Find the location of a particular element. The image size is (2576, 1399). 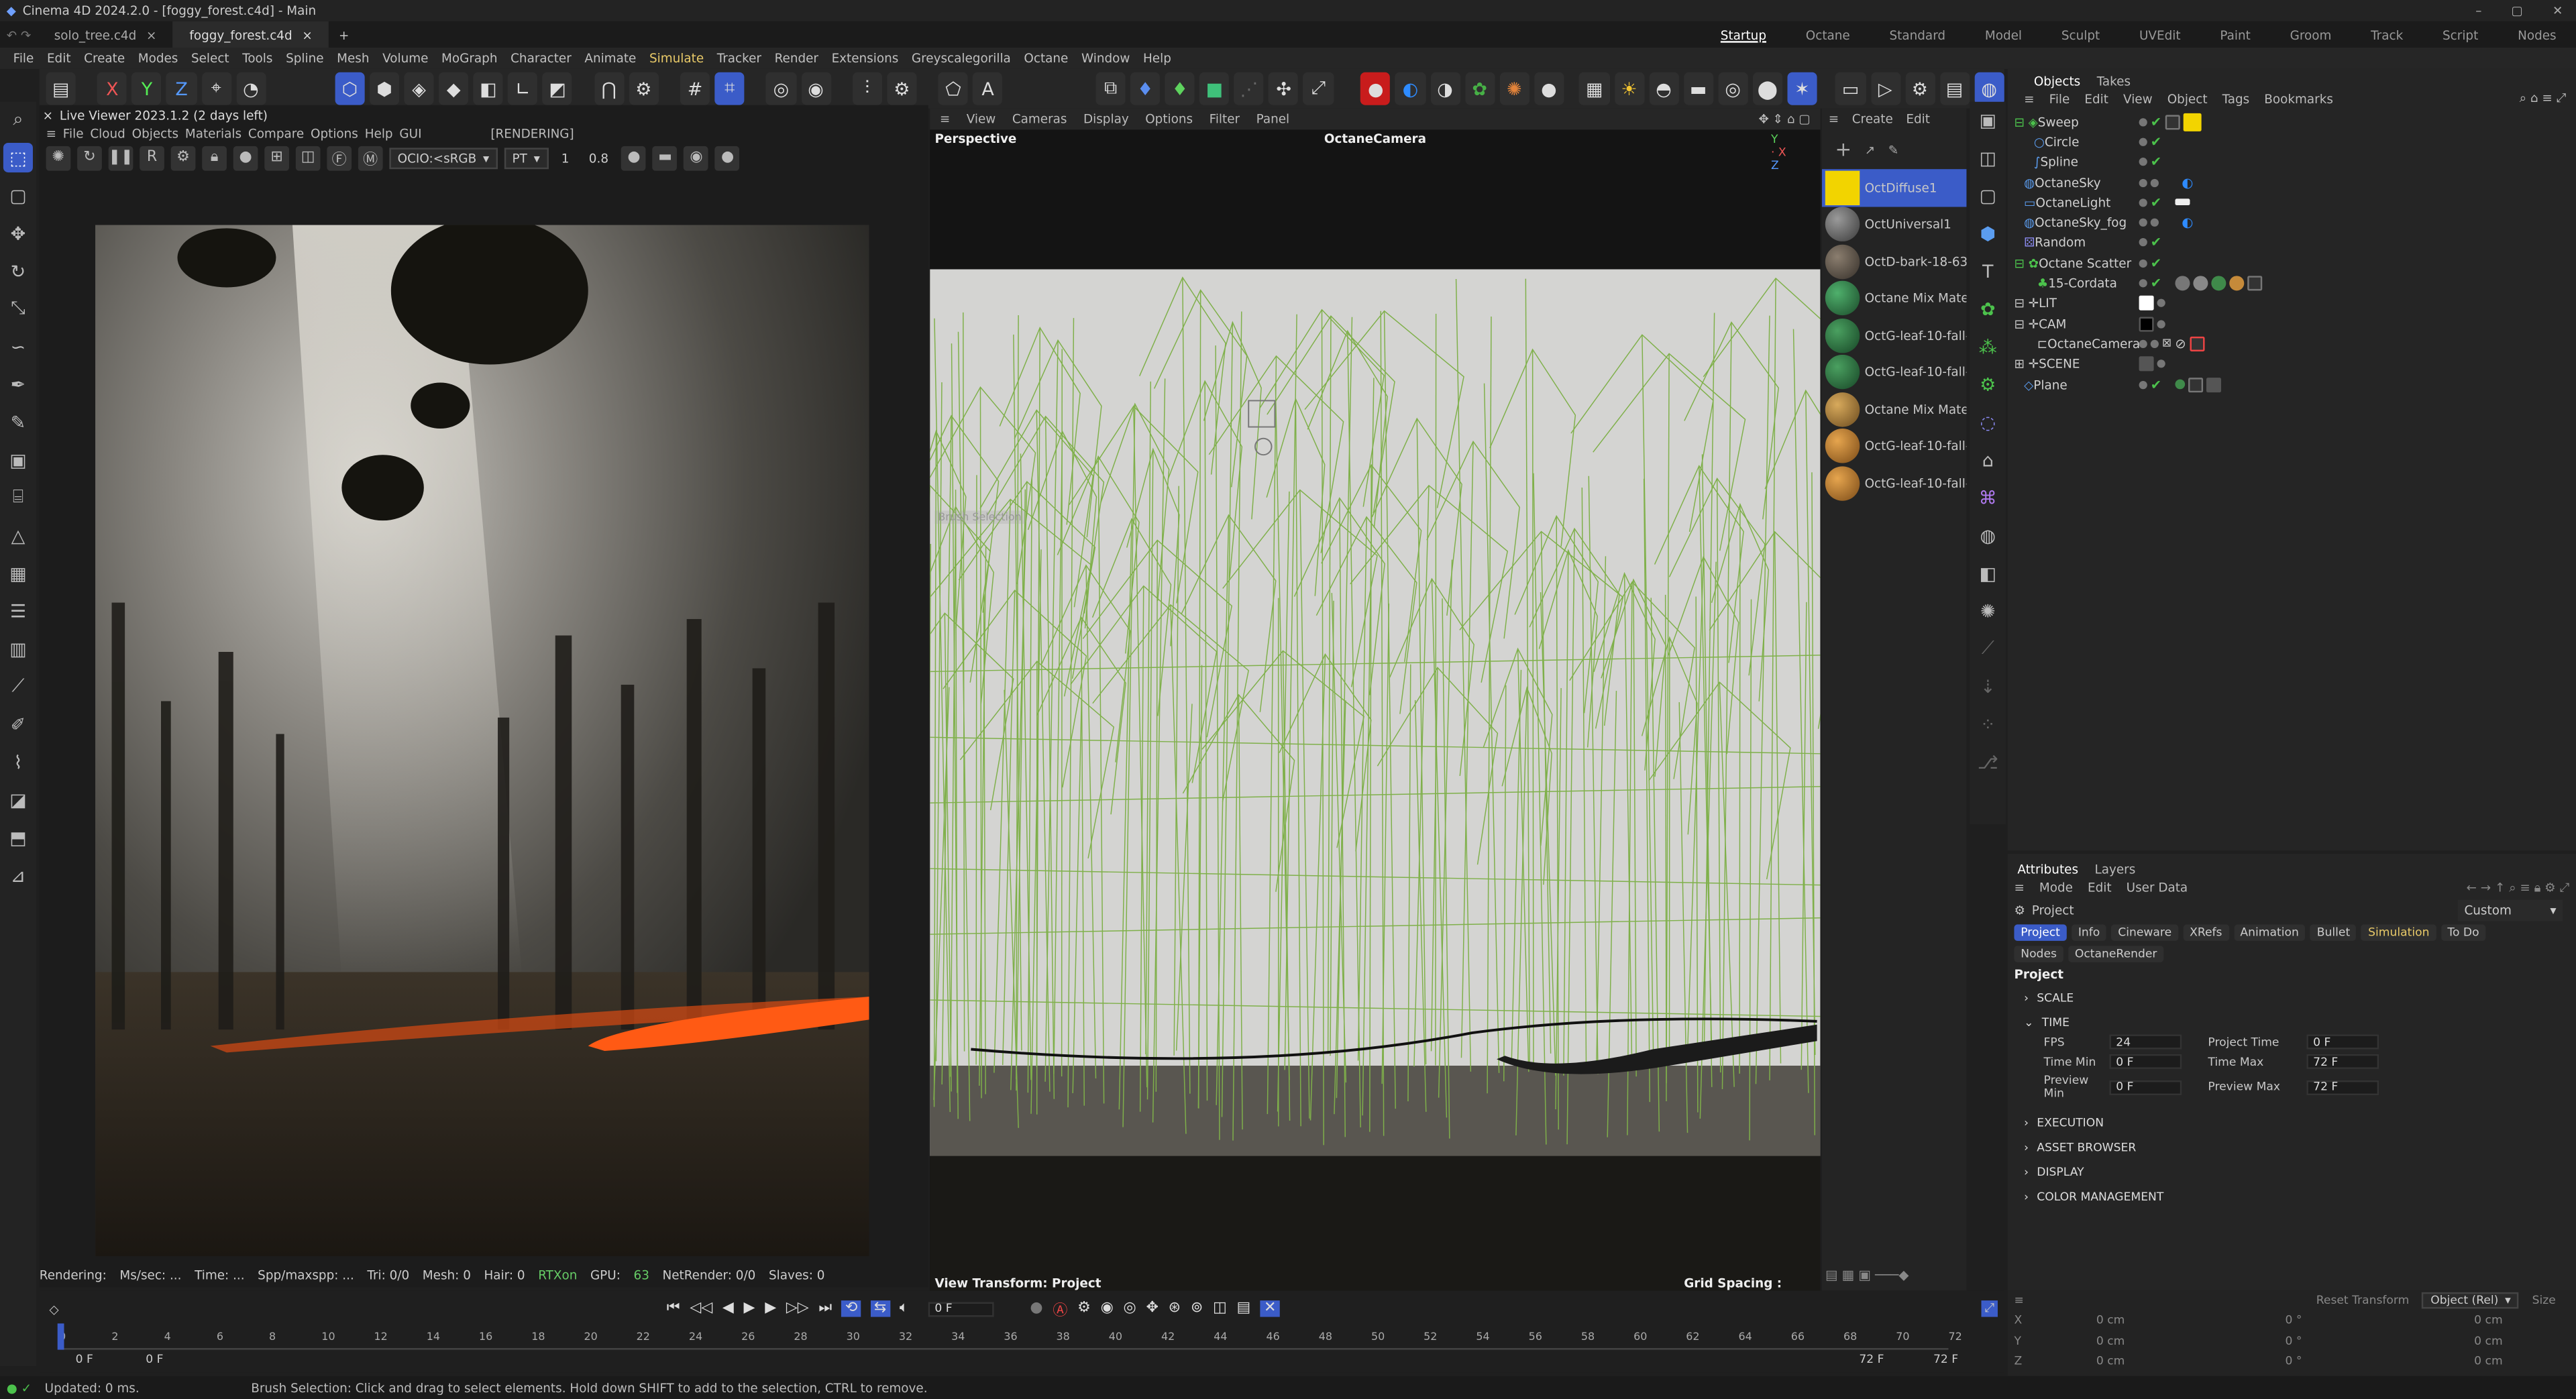

object-row-octanesky-fog: ◍ OctaneSky_fog ◐ is located at coordinates (2292, 223).